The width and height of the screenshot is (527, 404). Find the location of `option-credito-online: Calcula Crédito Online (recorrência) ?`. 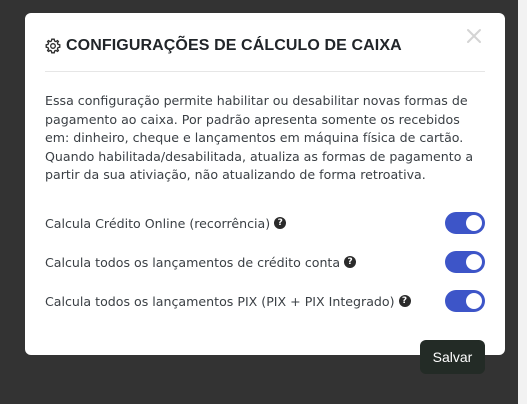

option-credito-online: Calcula Crédito Online (recorrência) ? is located at coordinates (265, 223).